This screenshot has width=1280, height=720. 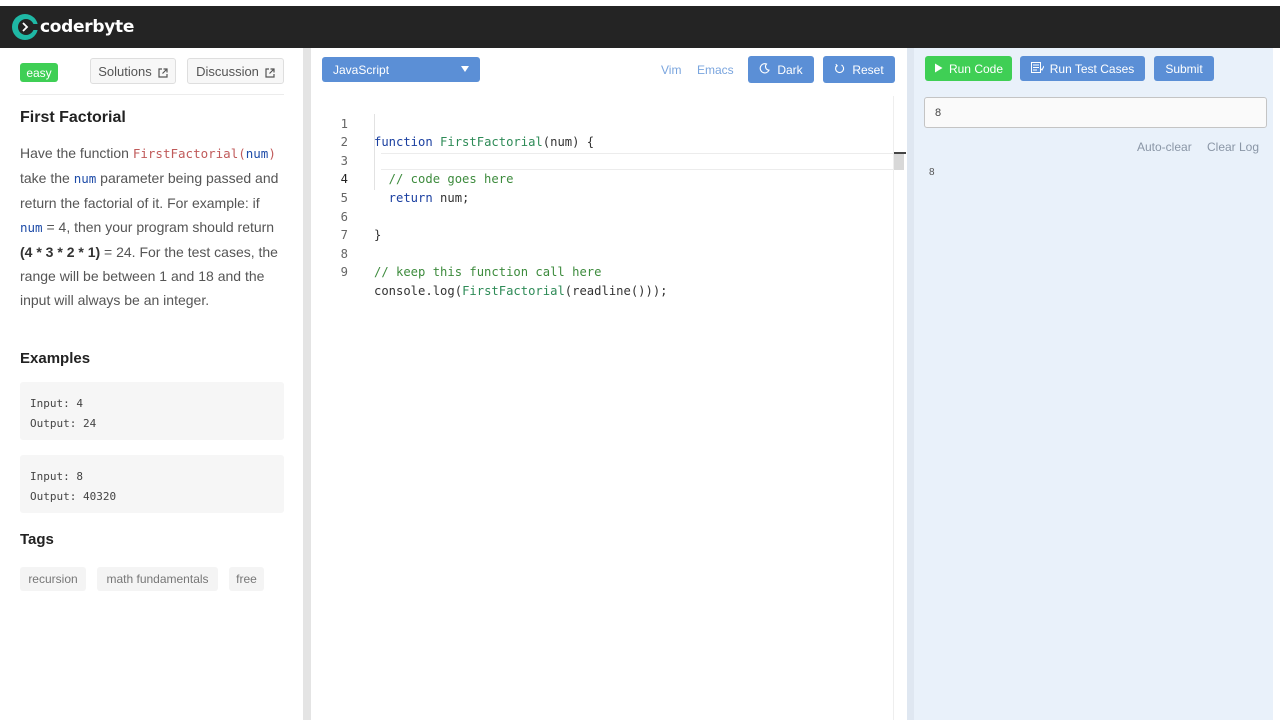 I want to click on log-output: 8, so click(x=932, y=172).